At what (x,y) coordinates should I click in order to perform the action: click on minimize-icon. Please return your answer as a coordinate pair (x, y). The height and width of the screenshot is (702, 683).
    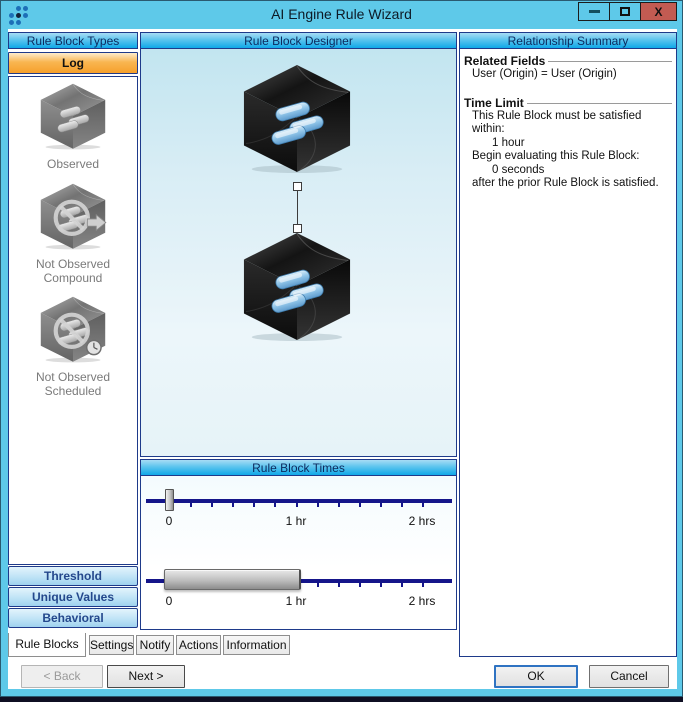
    Looking at the image, I should click on (594, 11).